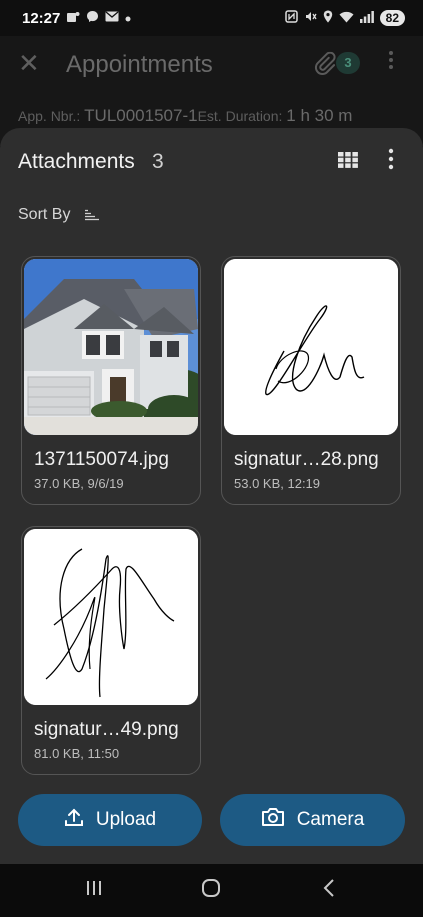  Describe the element at coordinates (277, 483) in the screenshot. I see `attachment-meta: 53.0 KB, 12:19` at that location.